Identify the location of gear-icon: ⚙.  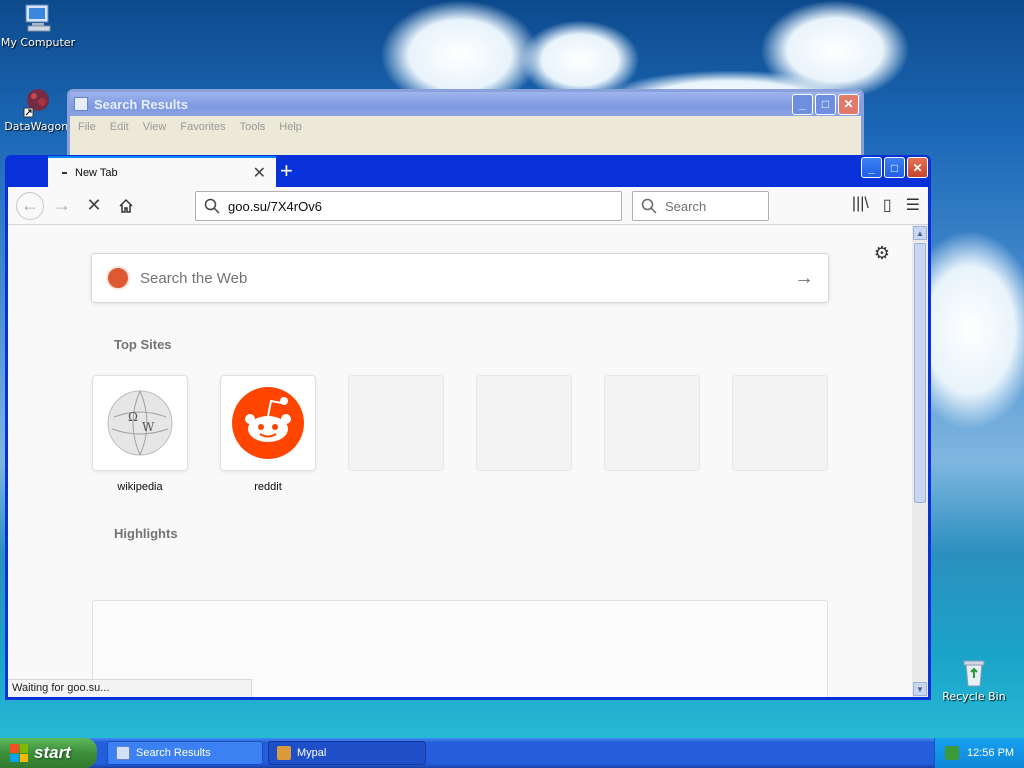
(882, 253).